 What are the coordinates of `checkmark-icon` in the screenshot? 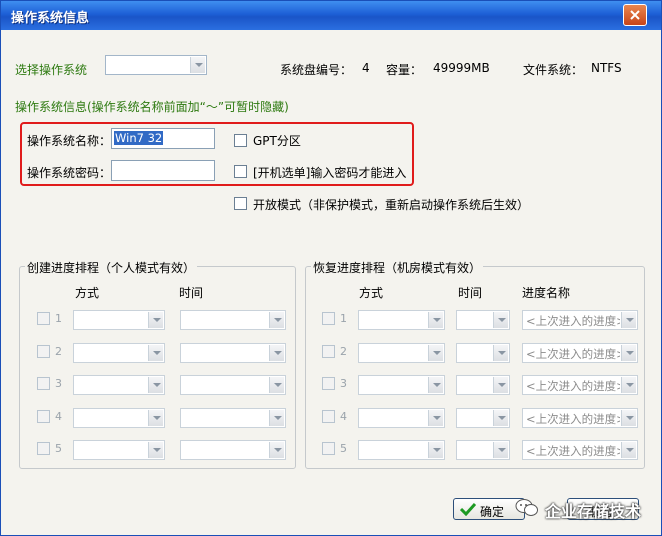 It's located at (468, 509).